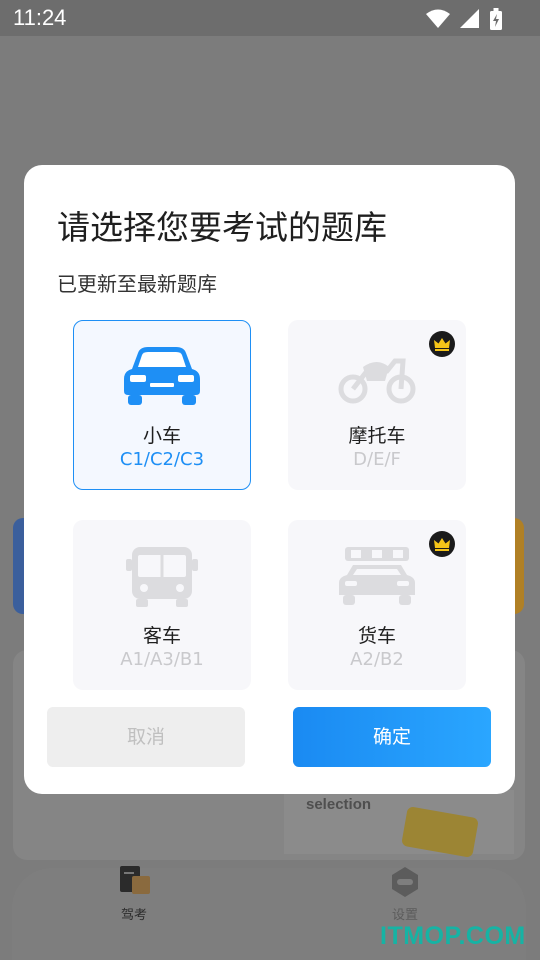  Describe the element at coordinates (469, 18) in the screenshot. I see `cellular-signal-icon` at that location.